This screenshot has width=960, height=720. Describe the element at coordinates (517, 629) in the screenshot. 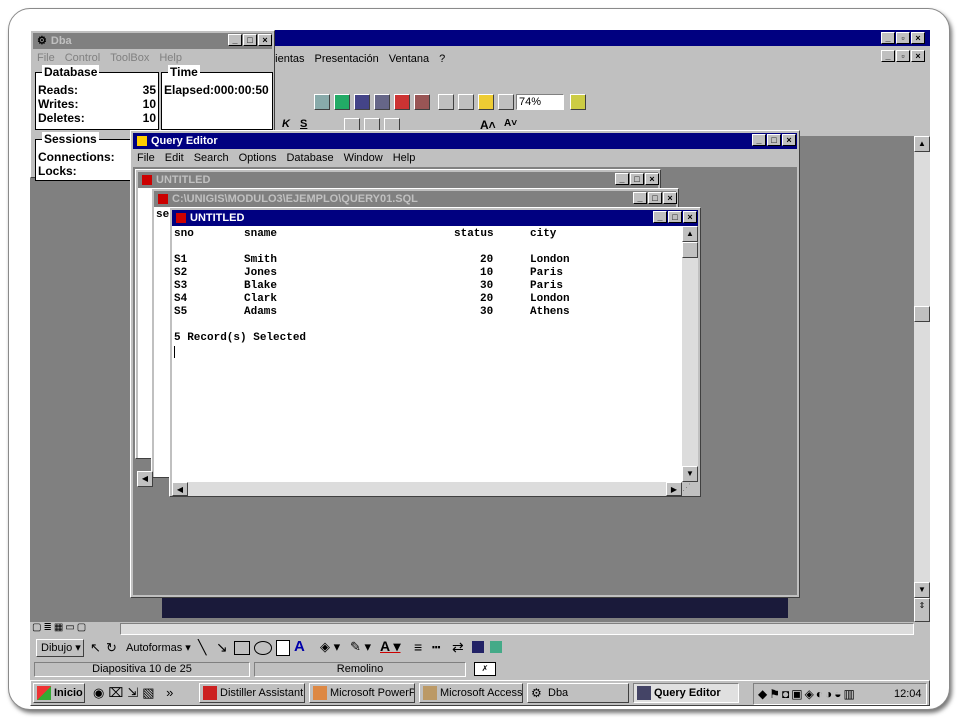

I see `horizontal-scrollbar` at that location.